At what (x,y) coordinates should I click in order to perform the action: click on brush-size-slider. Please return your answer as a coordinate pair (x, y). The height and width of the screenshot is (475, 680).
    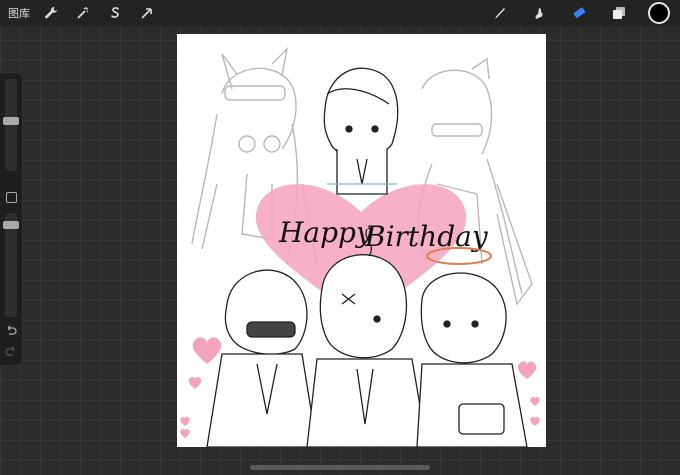
    Looking at the image, I should click on (11, 125).